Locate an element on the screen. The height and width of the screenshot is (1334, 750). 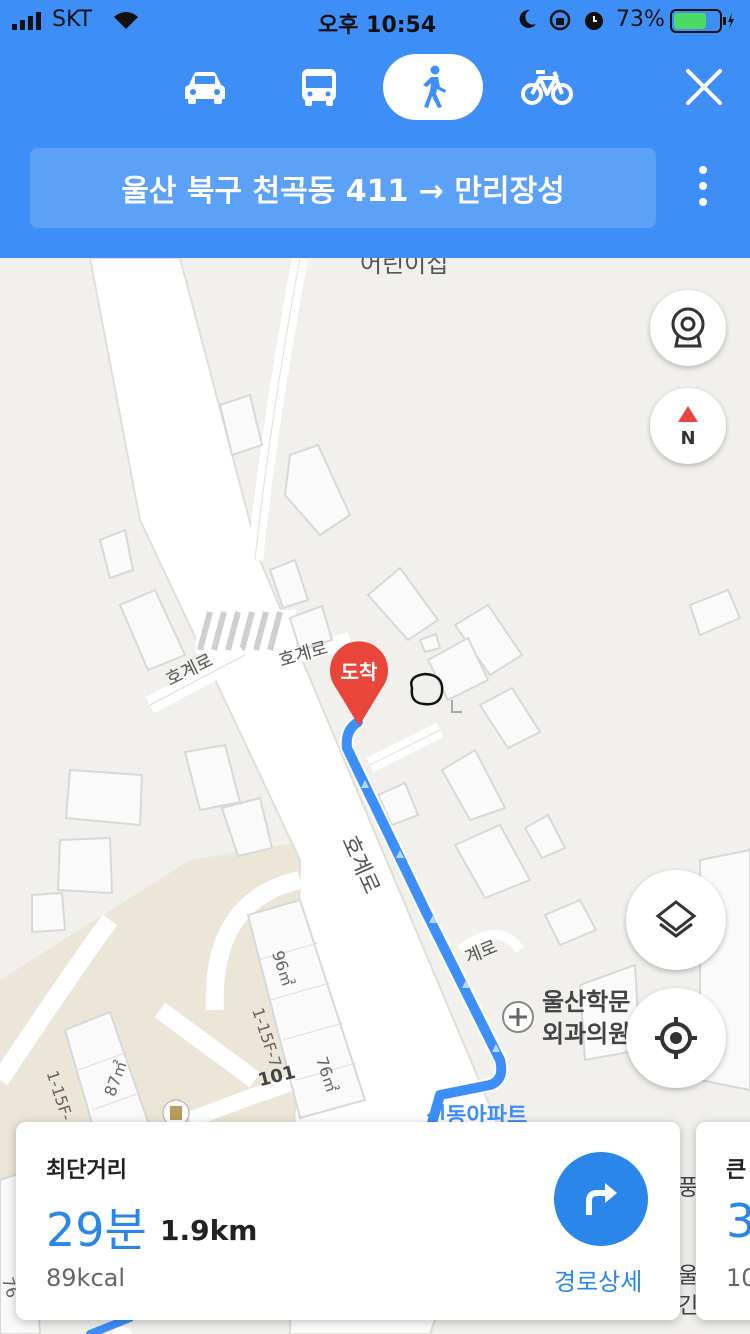
tab-bike is located at coordinates (547, 87).